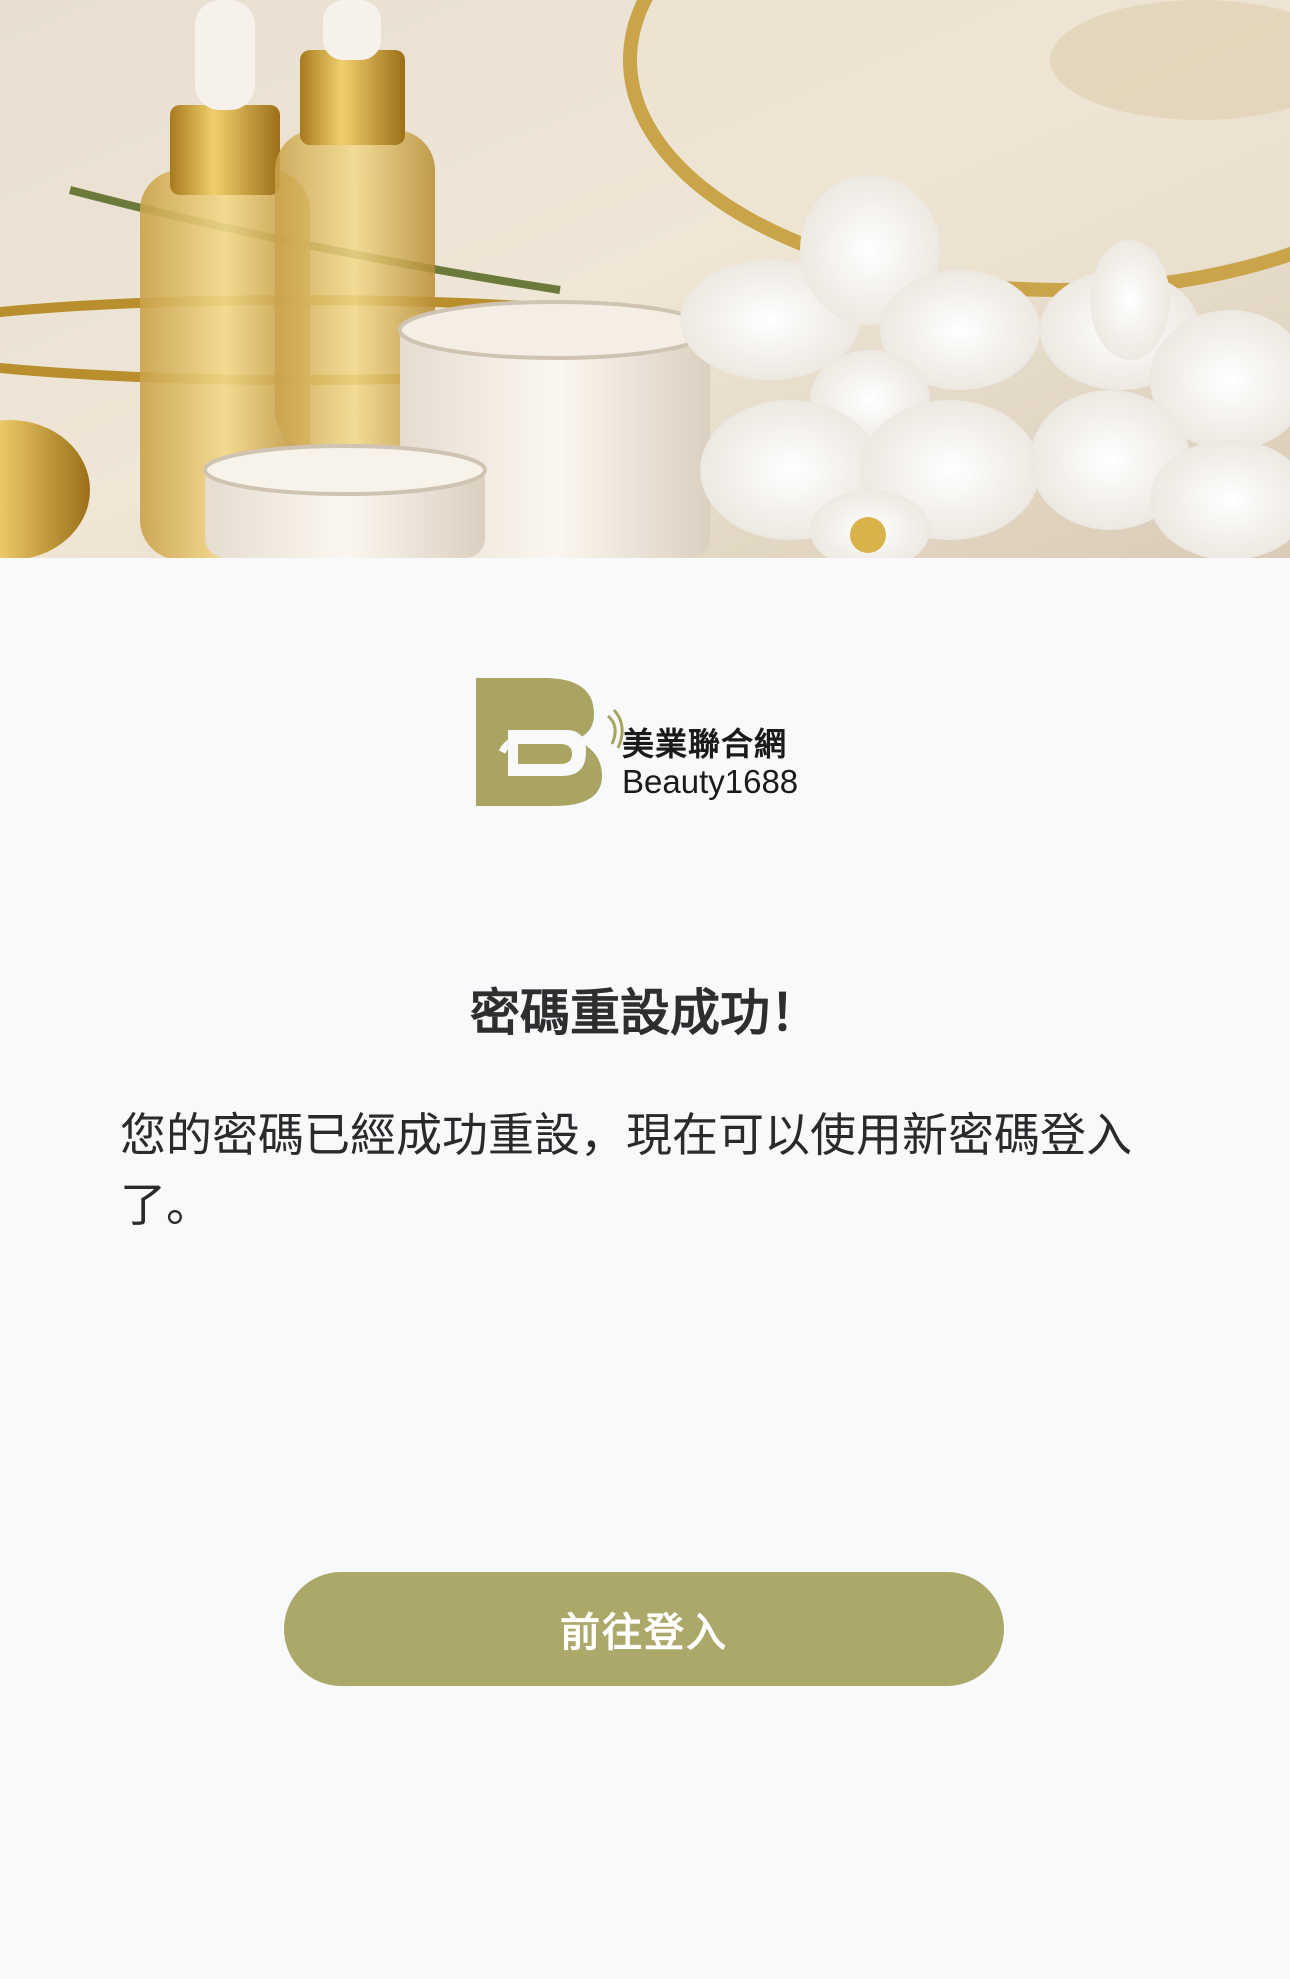 This screenshot has width=1290, height=1979. Describe the element at coordinates (645, 1013) in the screenshot. I see `page-title: 密碼重設成功！` at that location.